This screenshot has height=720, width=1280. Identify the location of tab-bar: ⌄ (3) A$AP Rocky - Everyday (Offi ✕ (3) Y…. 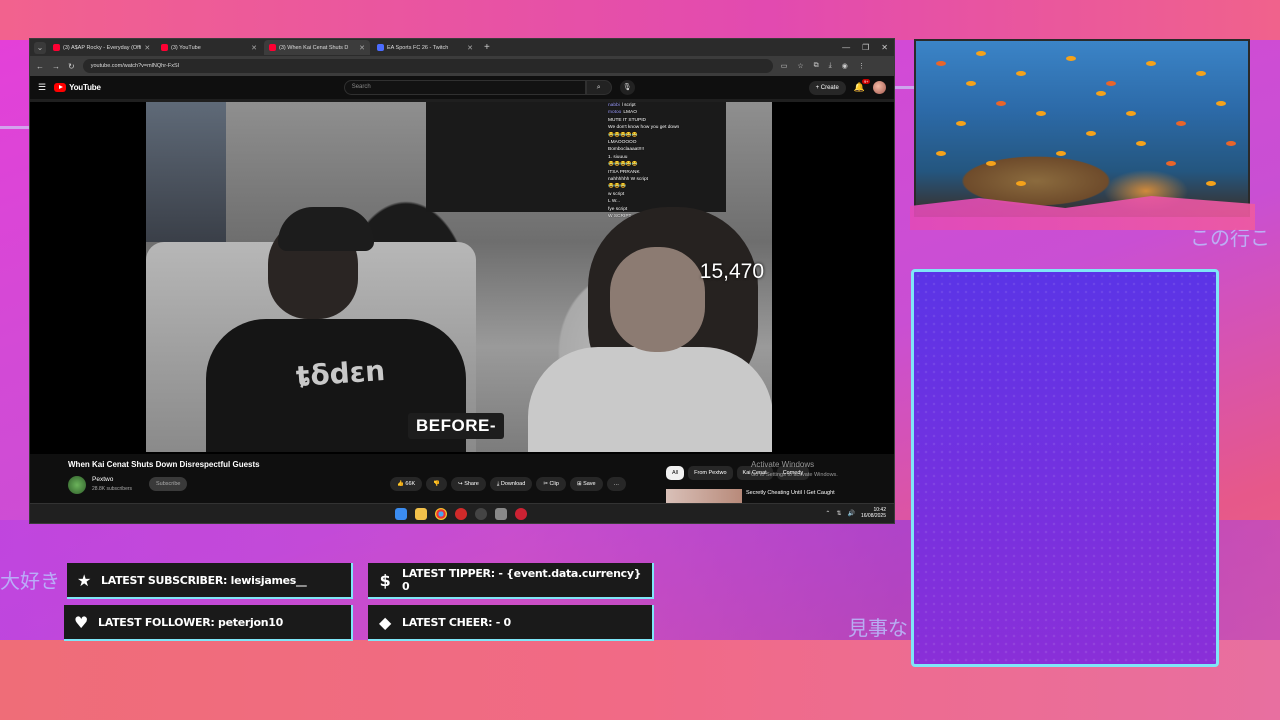
(462, 47).